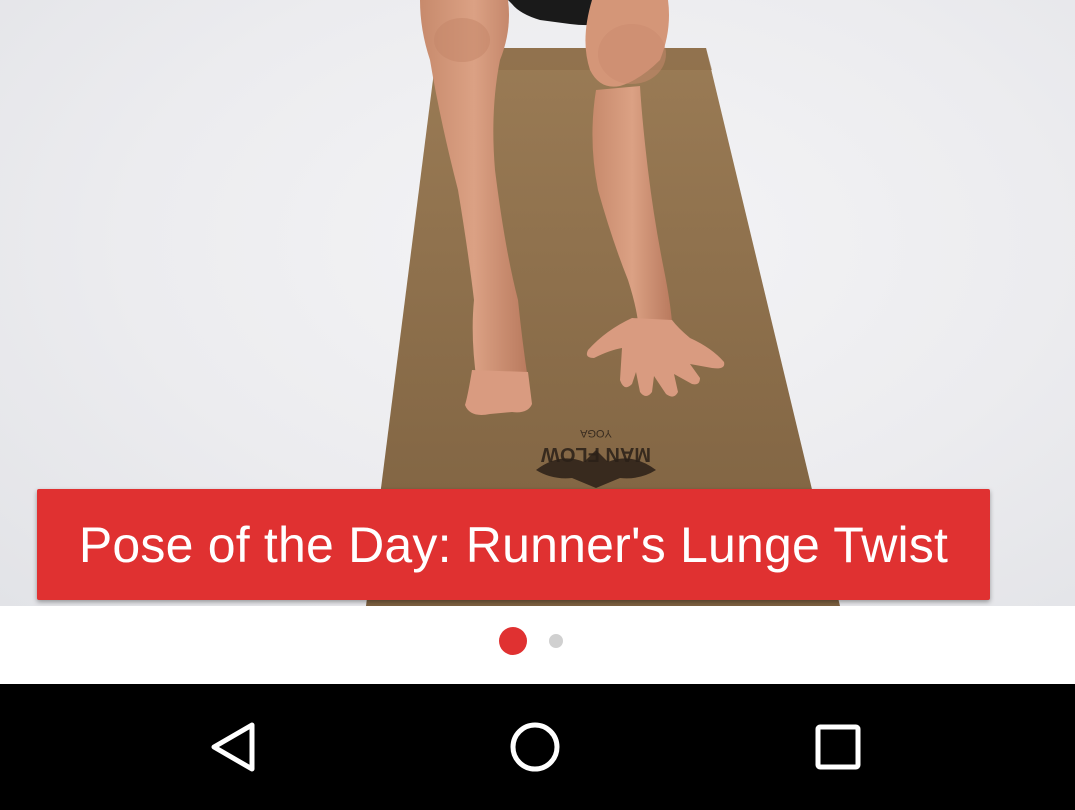 The height and width of the screenshot is (810, 1075). I want to click on back-triangle-icon, so click(233, 747).